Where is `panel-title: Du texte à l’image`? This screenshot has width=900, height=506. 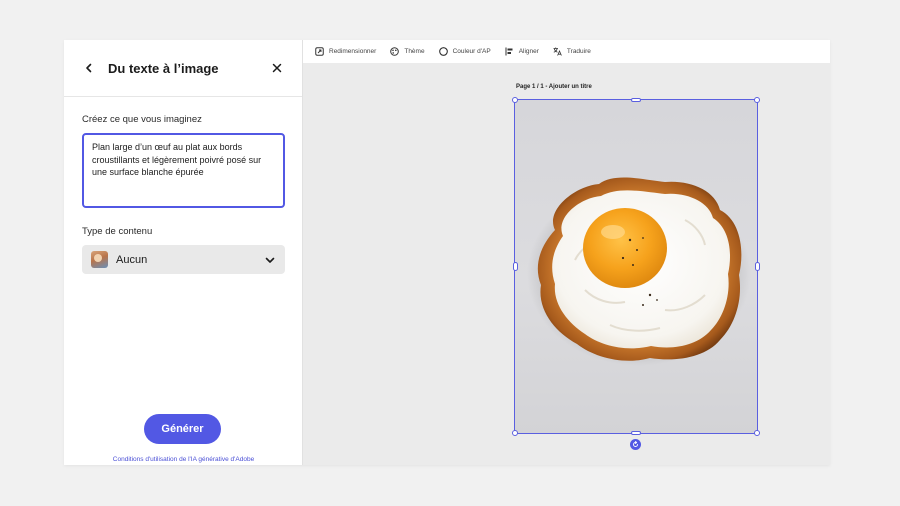 panel-title: Du texte à l’image is located at coordinates (163, 68).